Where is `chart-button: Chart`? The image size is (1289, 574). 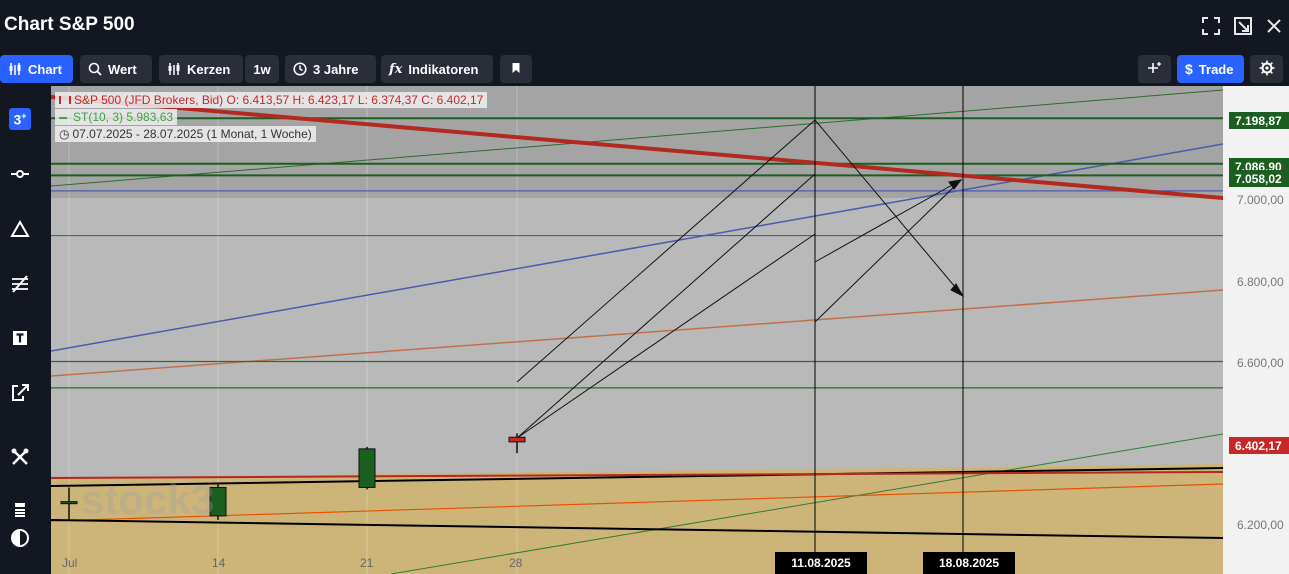
chart-button: Chart is located at coordinates (36, 69).